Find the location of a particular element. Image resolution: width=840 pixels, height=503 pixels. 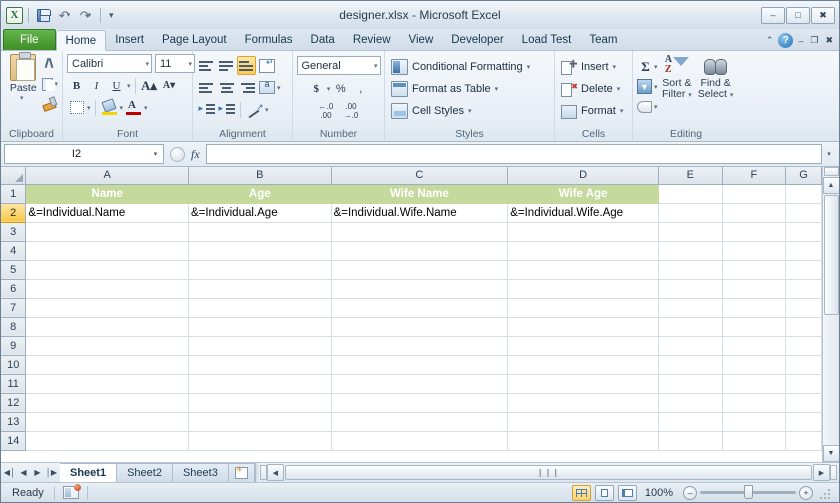

cell-f5 is located at coordinates (754, 270).